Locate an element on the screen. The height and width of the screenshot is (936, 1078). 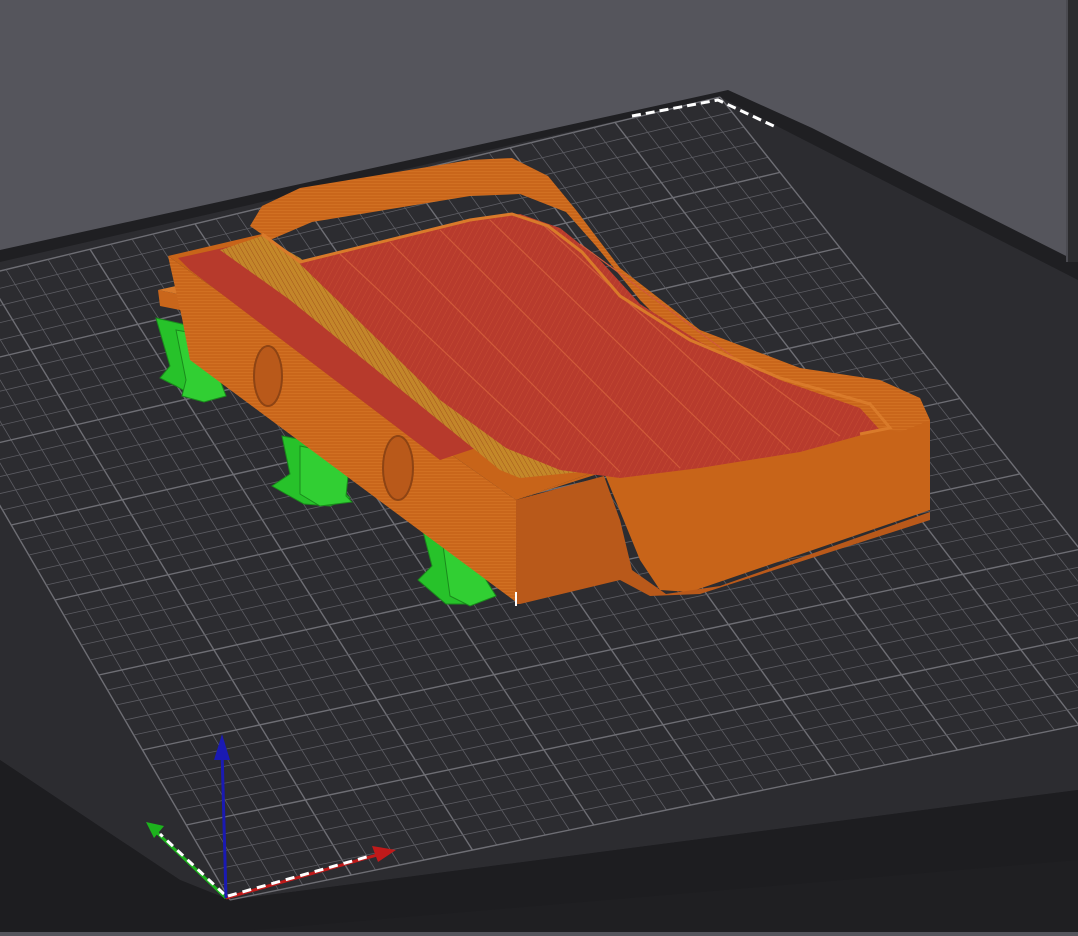
sidebar-edge is located at coordinates (1072, 131).